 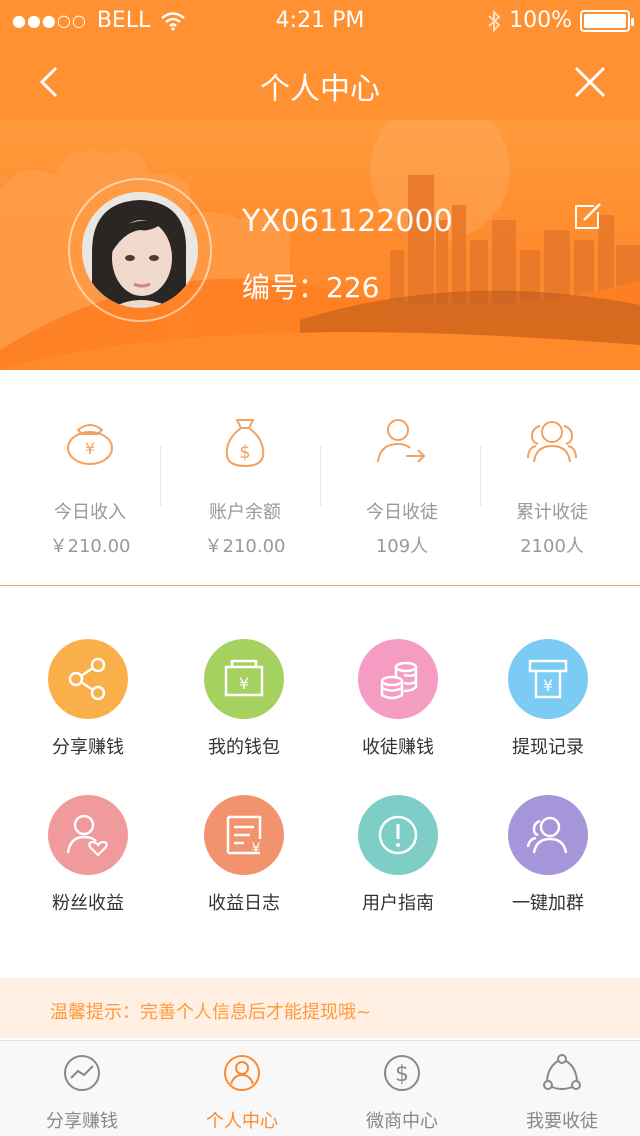 I want to click on tab-personal-center: 个人中心, so click(x=242, y=1093).